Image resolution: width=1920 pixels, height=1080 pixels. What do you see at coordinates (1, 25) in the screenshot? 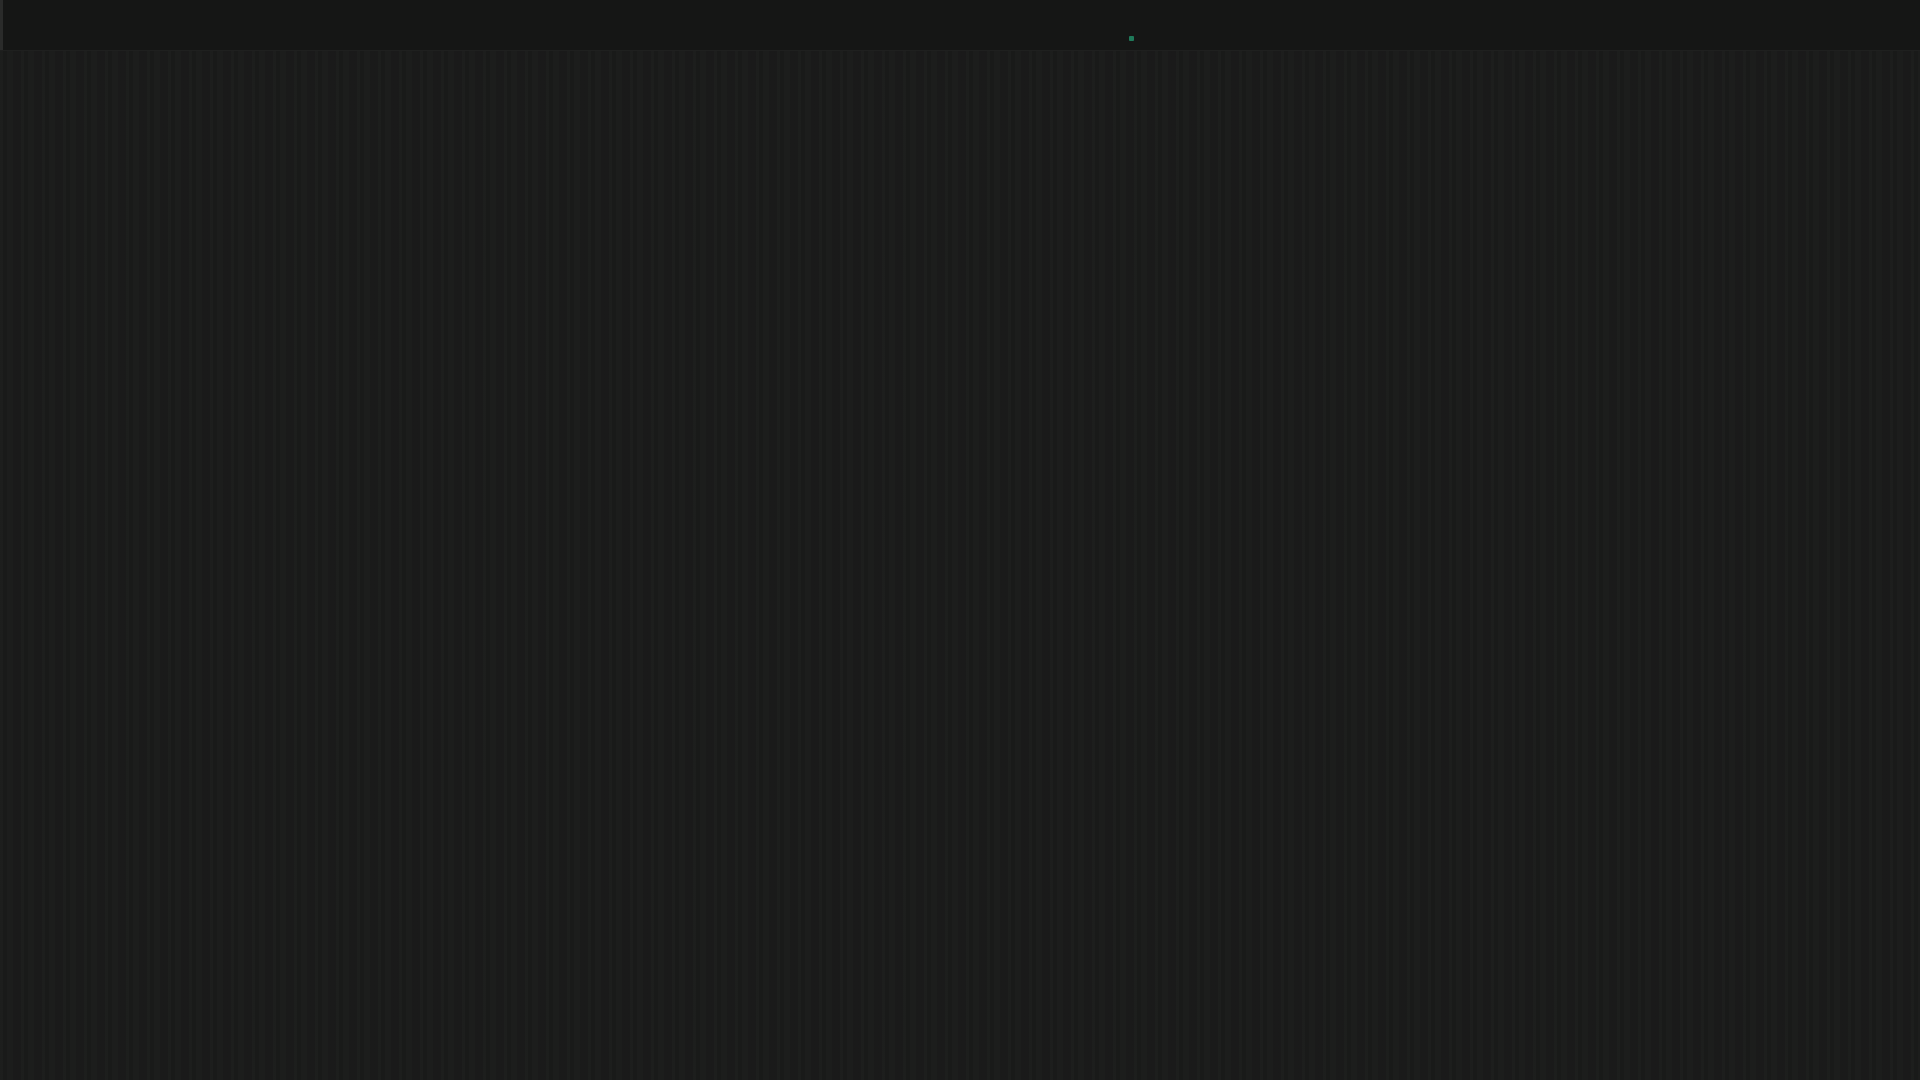
I see `window-edge` at bounding box center [1, 25].